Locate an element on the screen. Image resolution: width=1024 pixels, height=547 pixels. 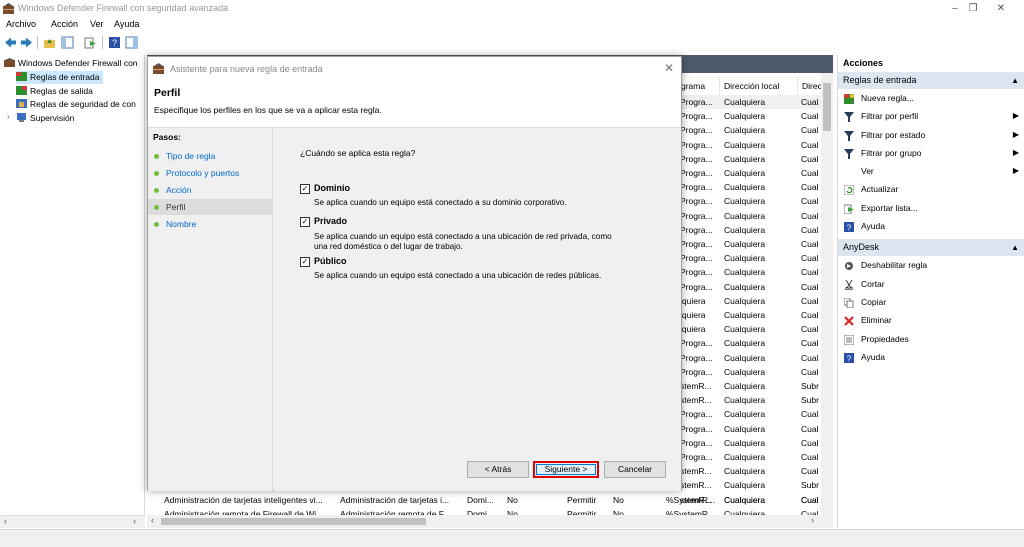
action-ayuda-anydesk: ? Ayuda is located at coordinates (931, 357).